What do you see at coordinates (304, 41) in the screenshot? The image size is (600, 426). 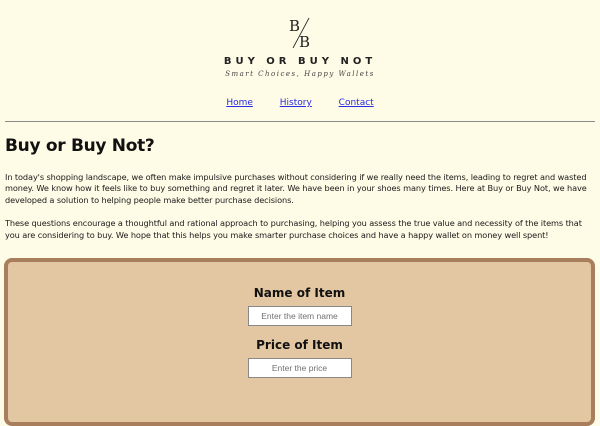 I see `logo-letter-bottom: B` at bounding box center [304, 41].